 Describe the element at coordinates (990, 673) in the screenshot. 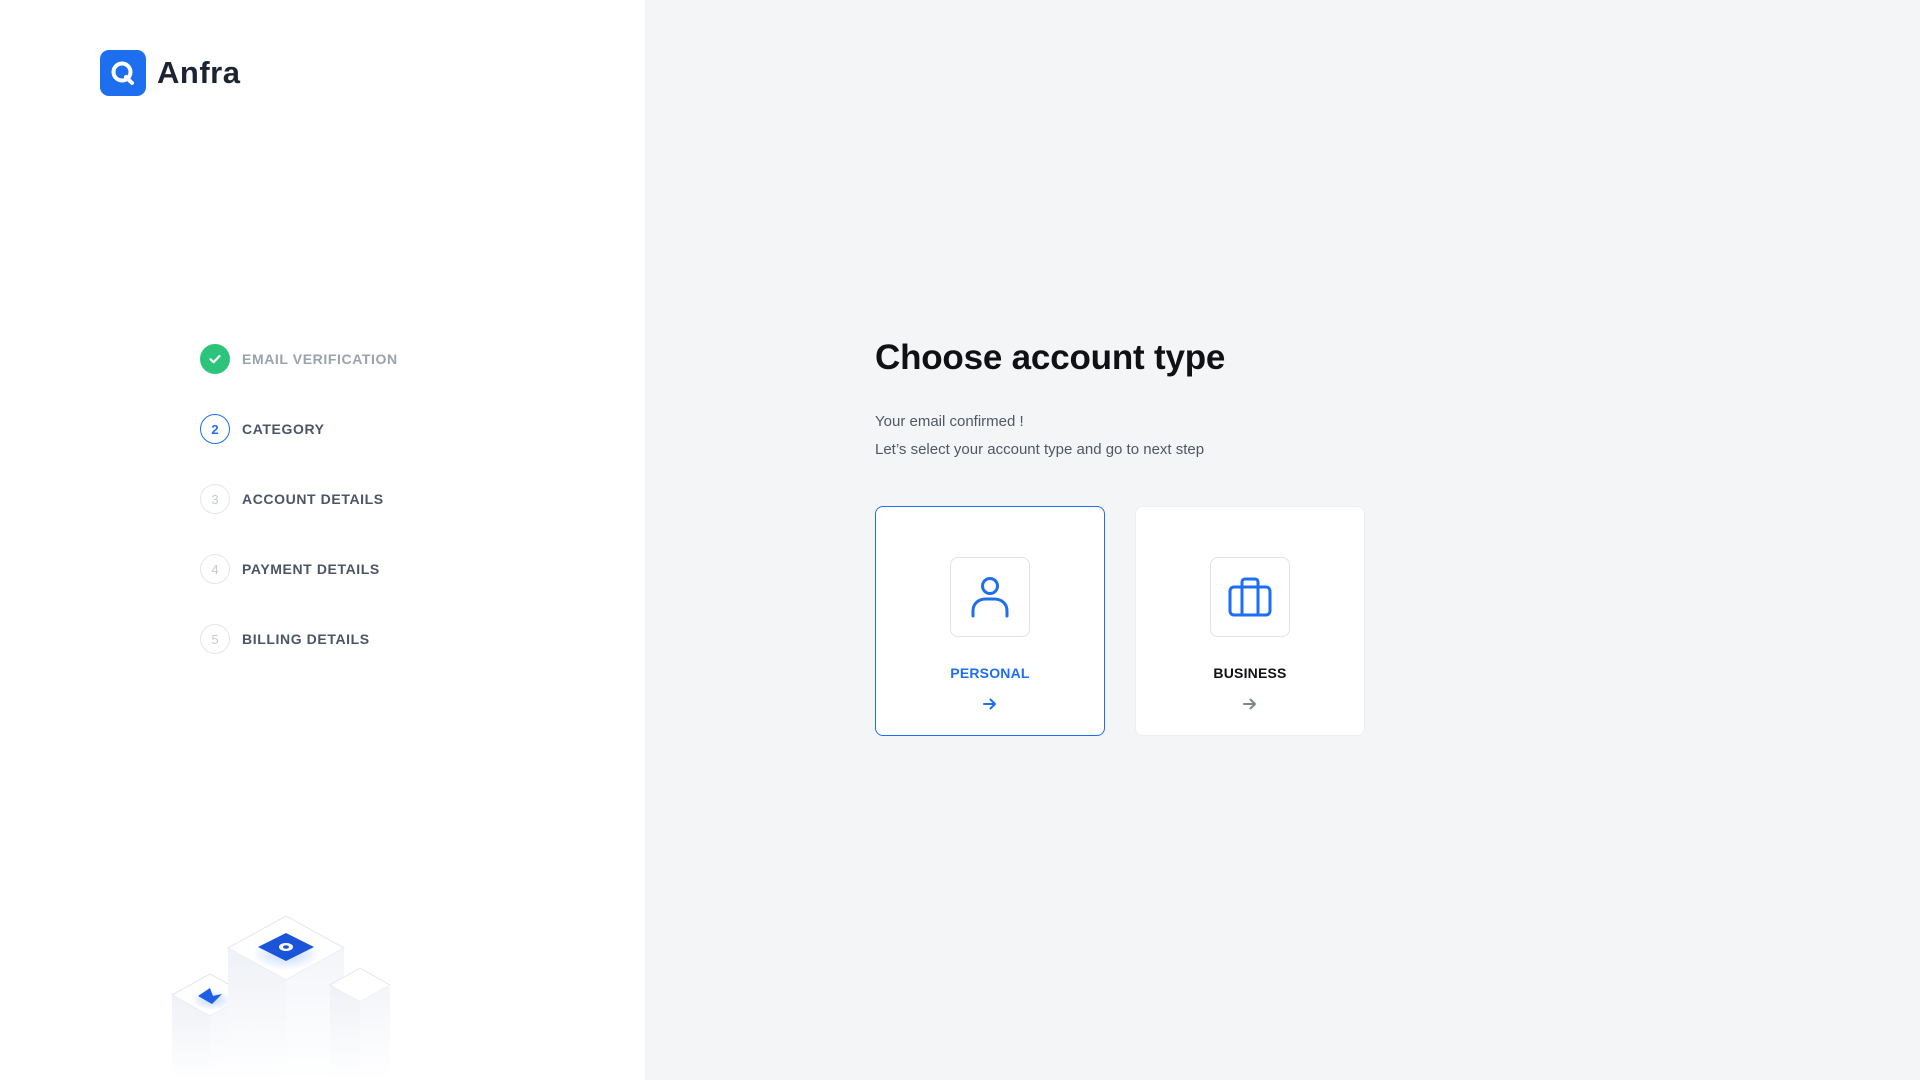

I see `account-type-label: PERSONAL` at that location.